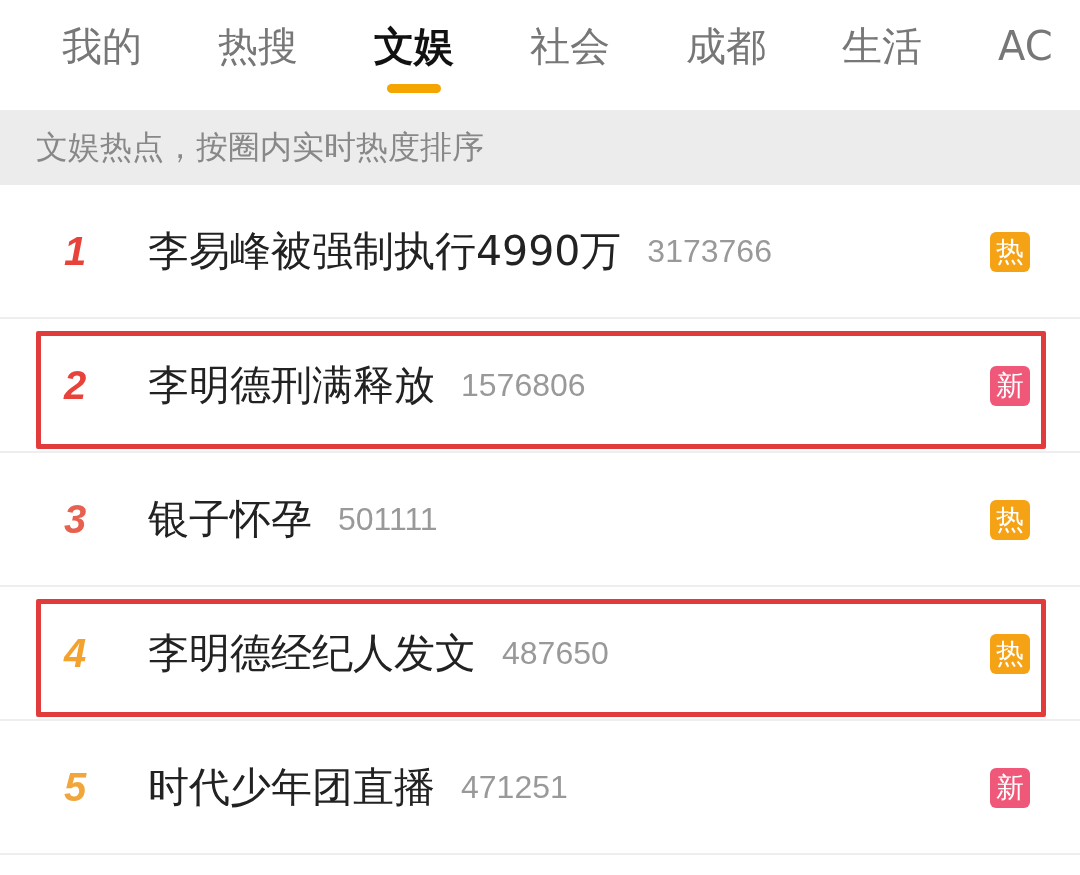  What do you see at coordinates (1025, 41) in the screenshot?
I see `tab: AC` at bounding box center [1025, 41].